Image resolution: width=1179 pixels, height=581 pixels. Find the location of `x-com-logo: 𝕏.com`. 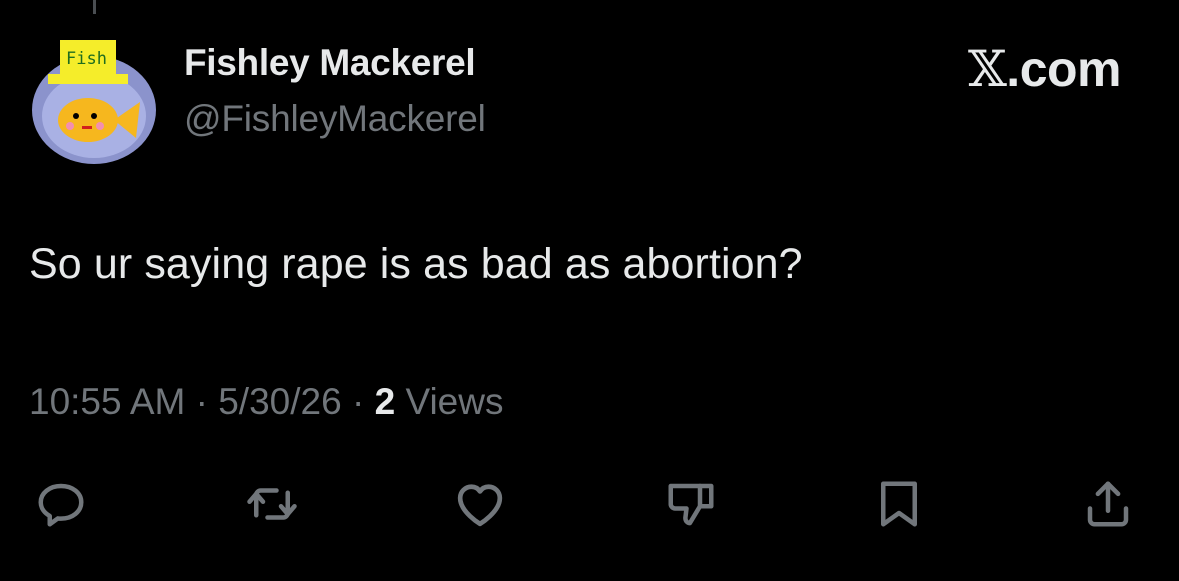

x-com-logo: 𝕏.com is located at coordinates (1044, 69).